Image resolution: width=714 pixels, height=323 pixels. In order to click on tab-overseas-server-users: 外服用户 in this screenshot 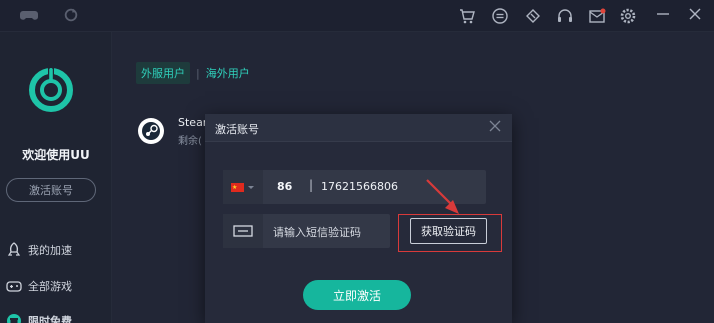, I will do `click(163, 73)`.